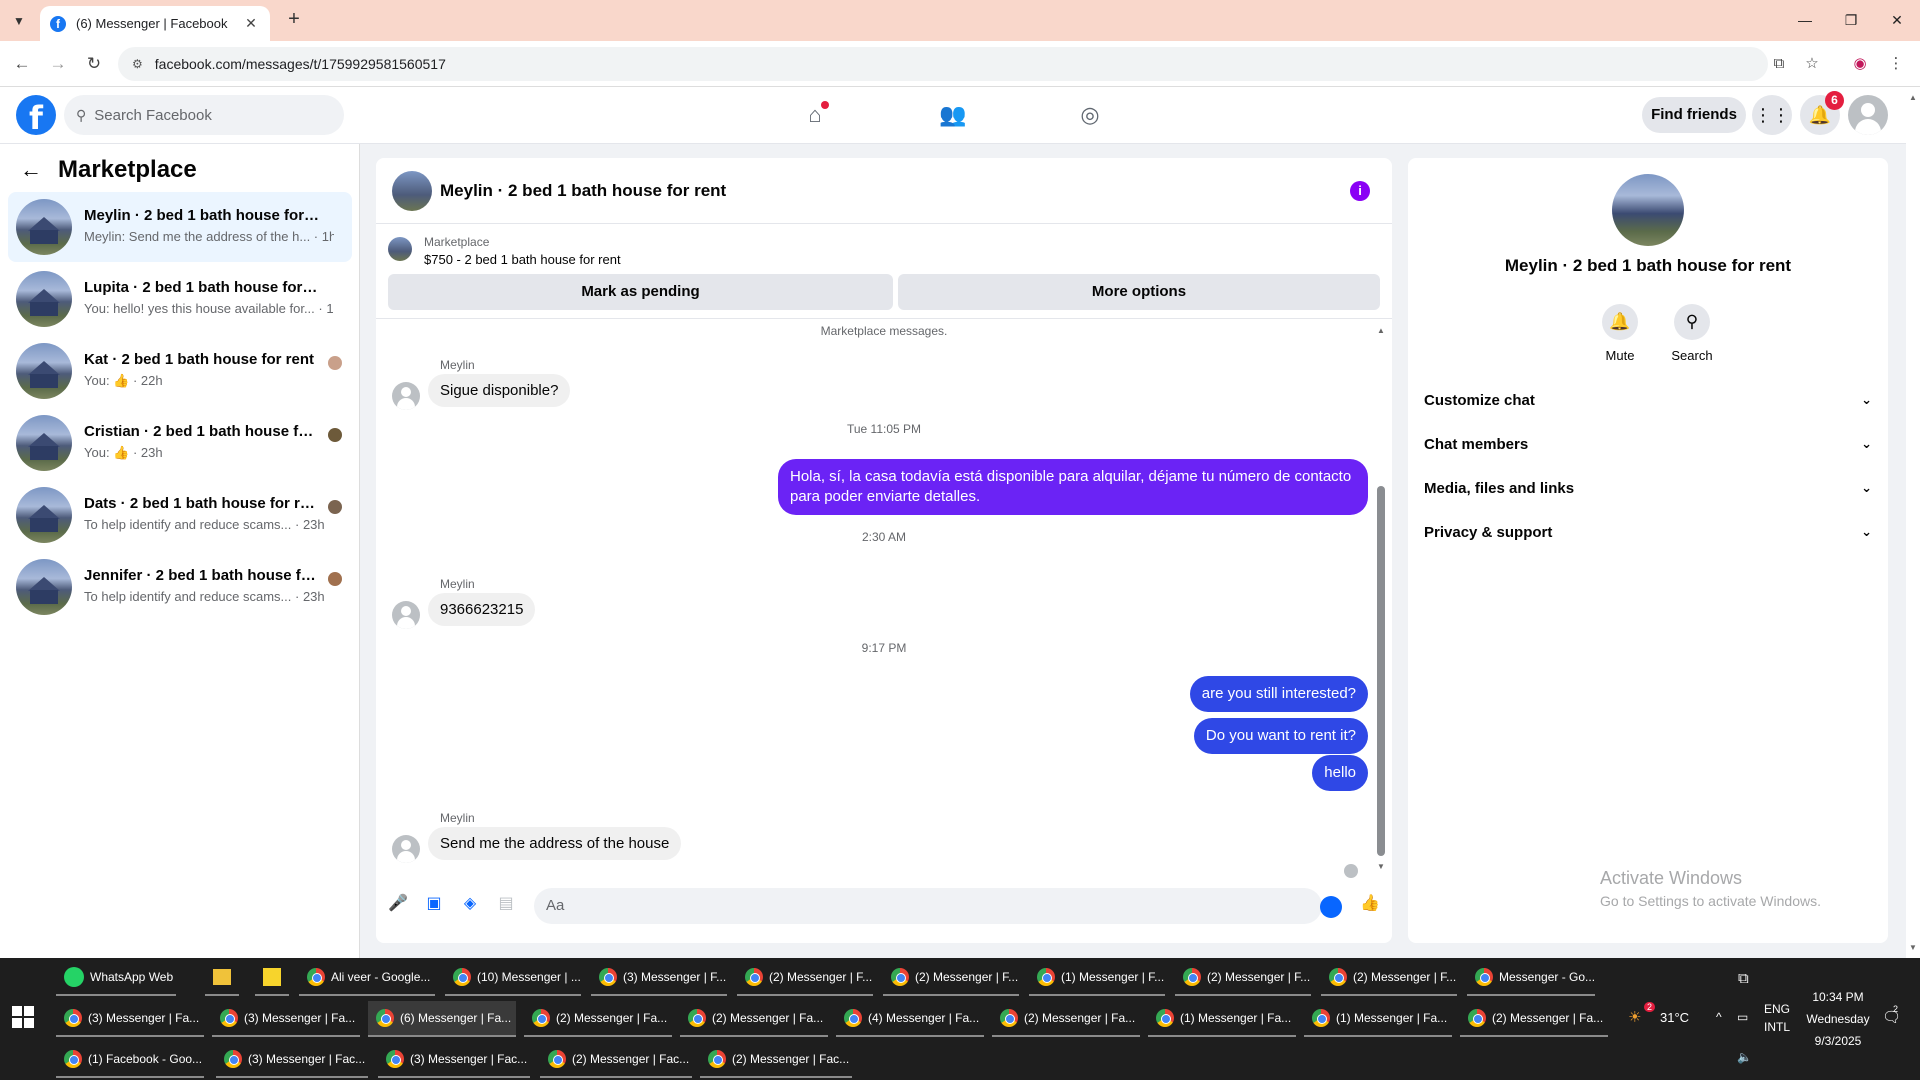 This screenshot has width=1920, height=1080. What do you see at coordinates (1743, 978) in the screenshot?
I see `task-view-icon: ⧉` at bounding box center [1743, 978].